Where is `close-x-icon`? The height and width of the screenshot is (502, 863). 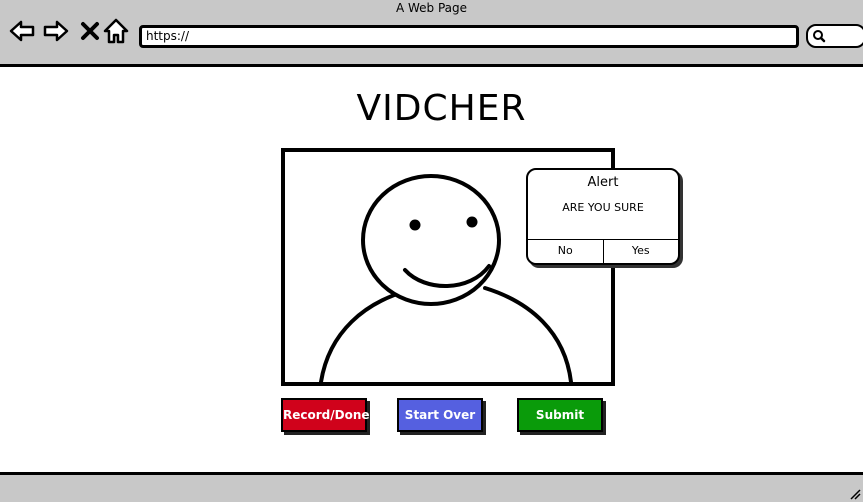
close-x-icon is located at coordinates (90, 31).